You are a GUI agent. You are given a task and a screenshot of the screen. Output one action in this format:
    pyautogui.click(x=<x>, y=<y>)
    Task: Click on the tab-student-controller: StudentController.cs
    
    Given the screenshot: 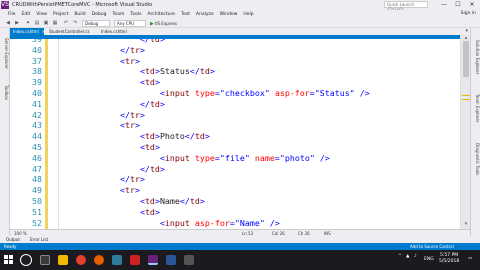 What is the action you would take?
    pyautogui.click(x=71, y=31)
    